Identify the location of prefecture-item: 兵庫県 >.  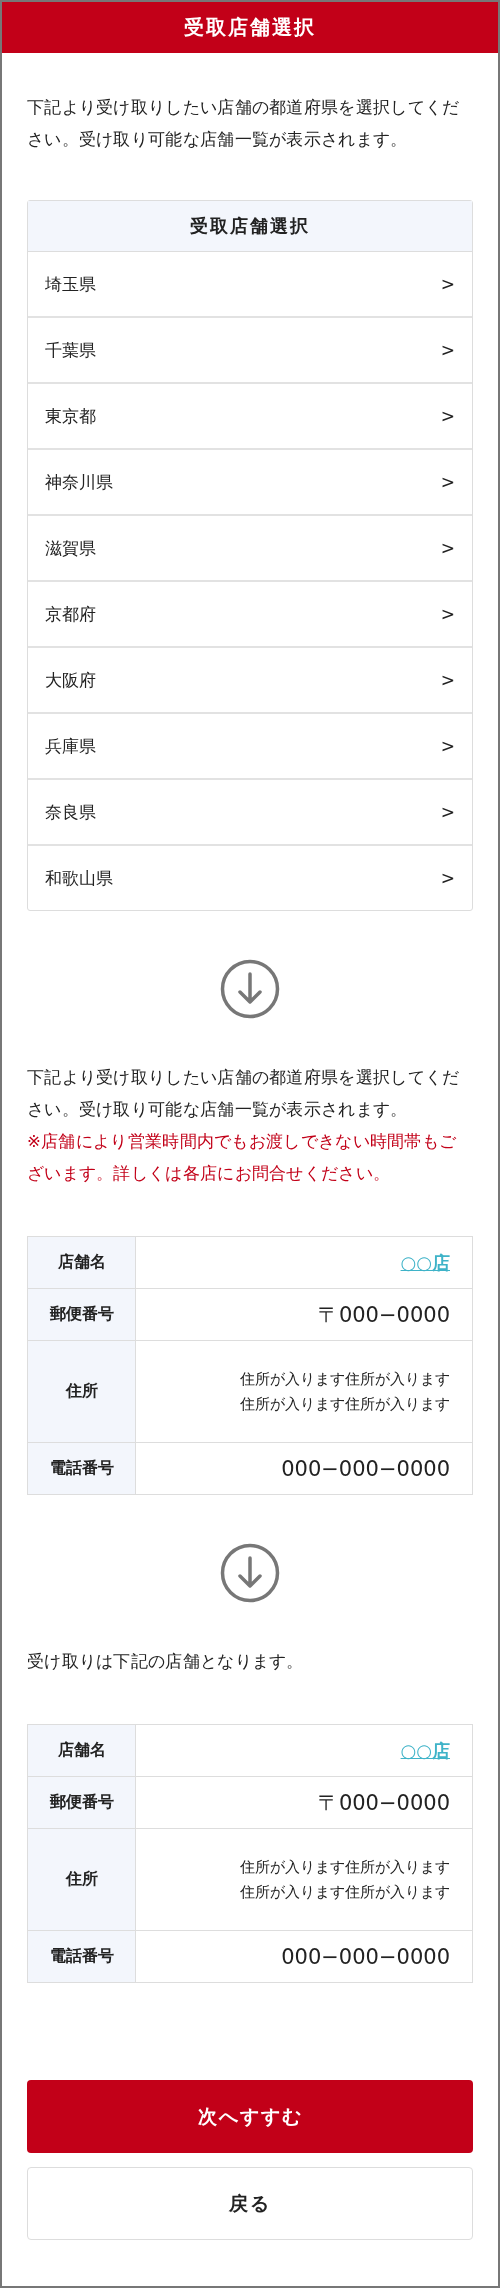
(250, 747).